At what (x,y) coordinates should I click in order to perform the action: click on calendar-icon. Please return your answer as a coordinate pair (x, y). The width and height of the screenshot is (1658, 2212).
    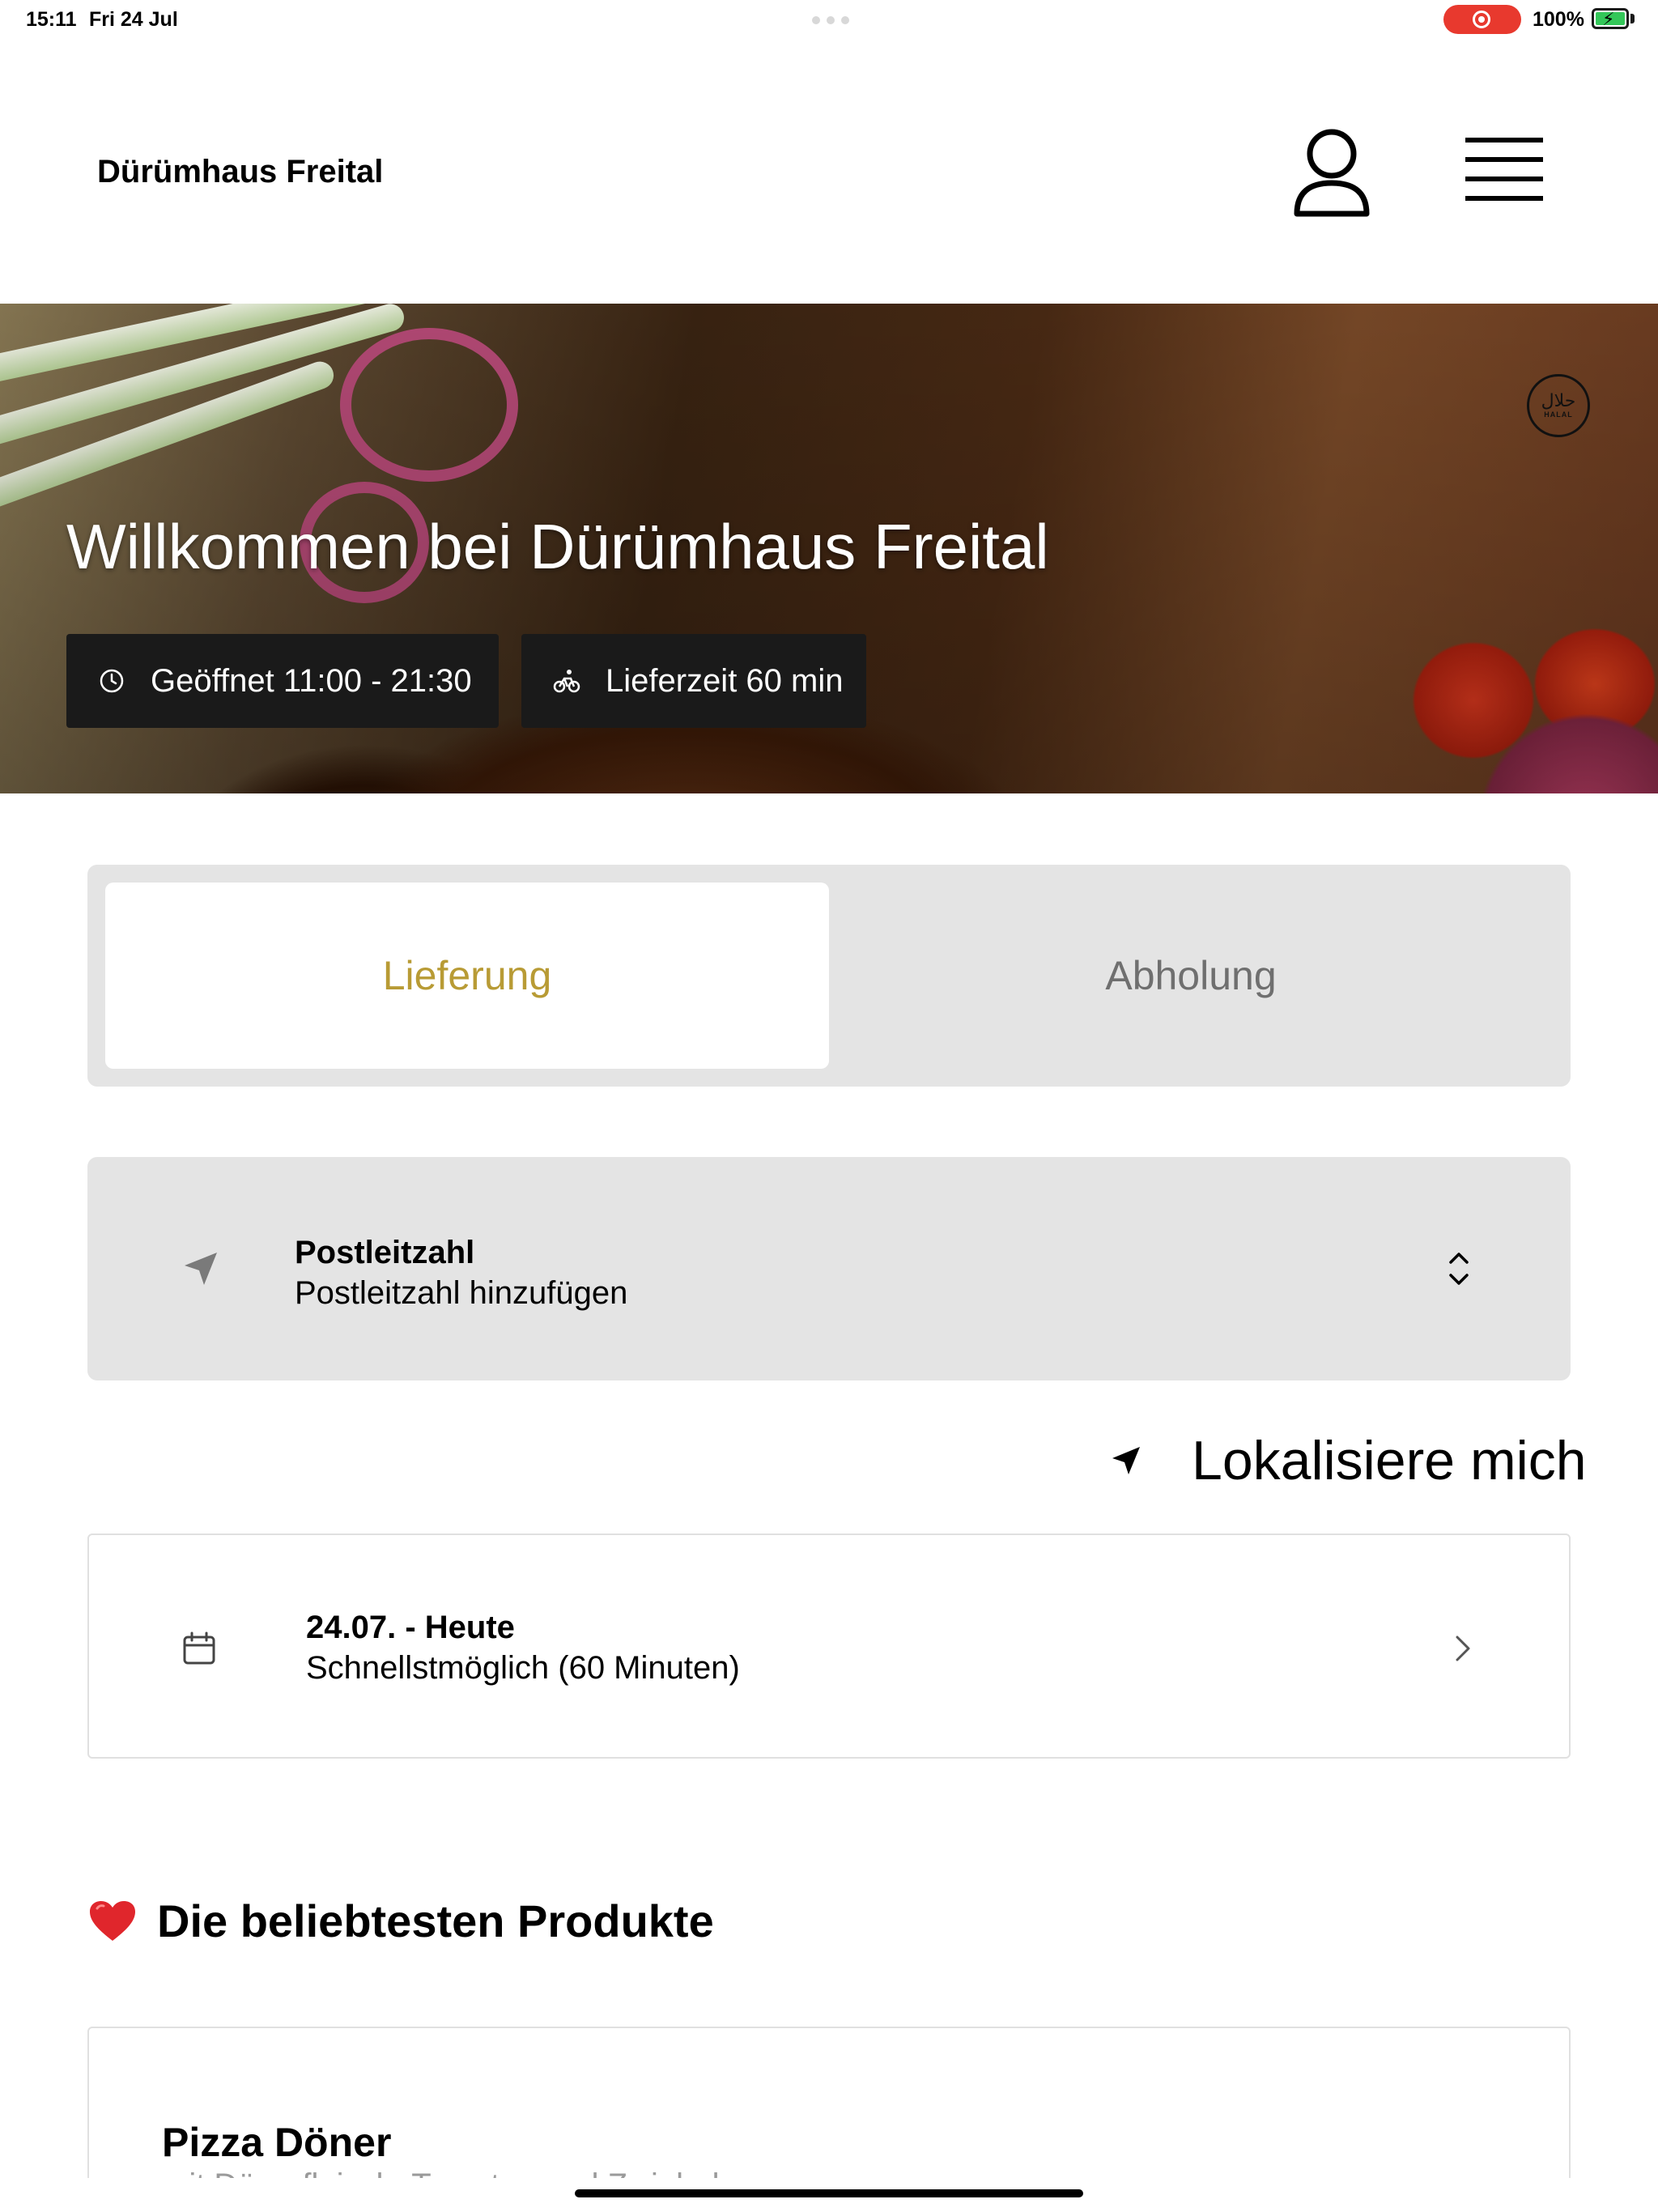
    Looking at the image, I should click on (199, 1648).